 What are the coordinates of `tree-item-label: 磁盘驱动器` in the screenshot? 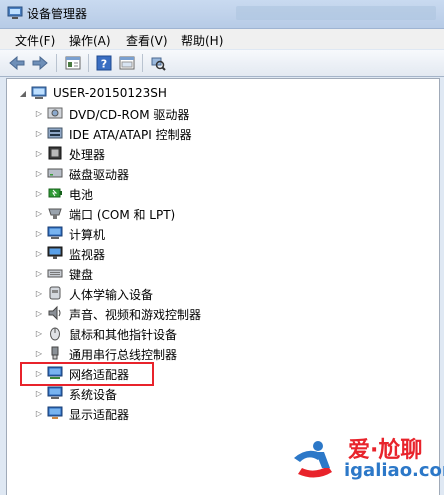 It's located at (99, 175).